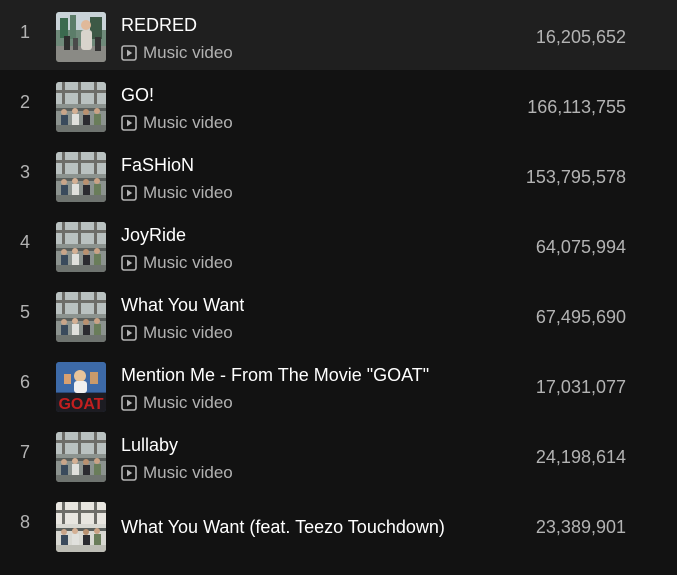 The width and height of the screenshot is (677, 575). I want to click on track-index: 5, so click(24, 312).